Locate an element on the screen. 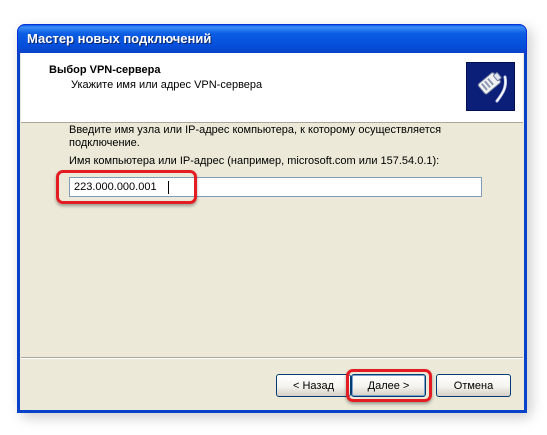  title-bar: Мастер новых подключений is located at coordinates (272, 38).